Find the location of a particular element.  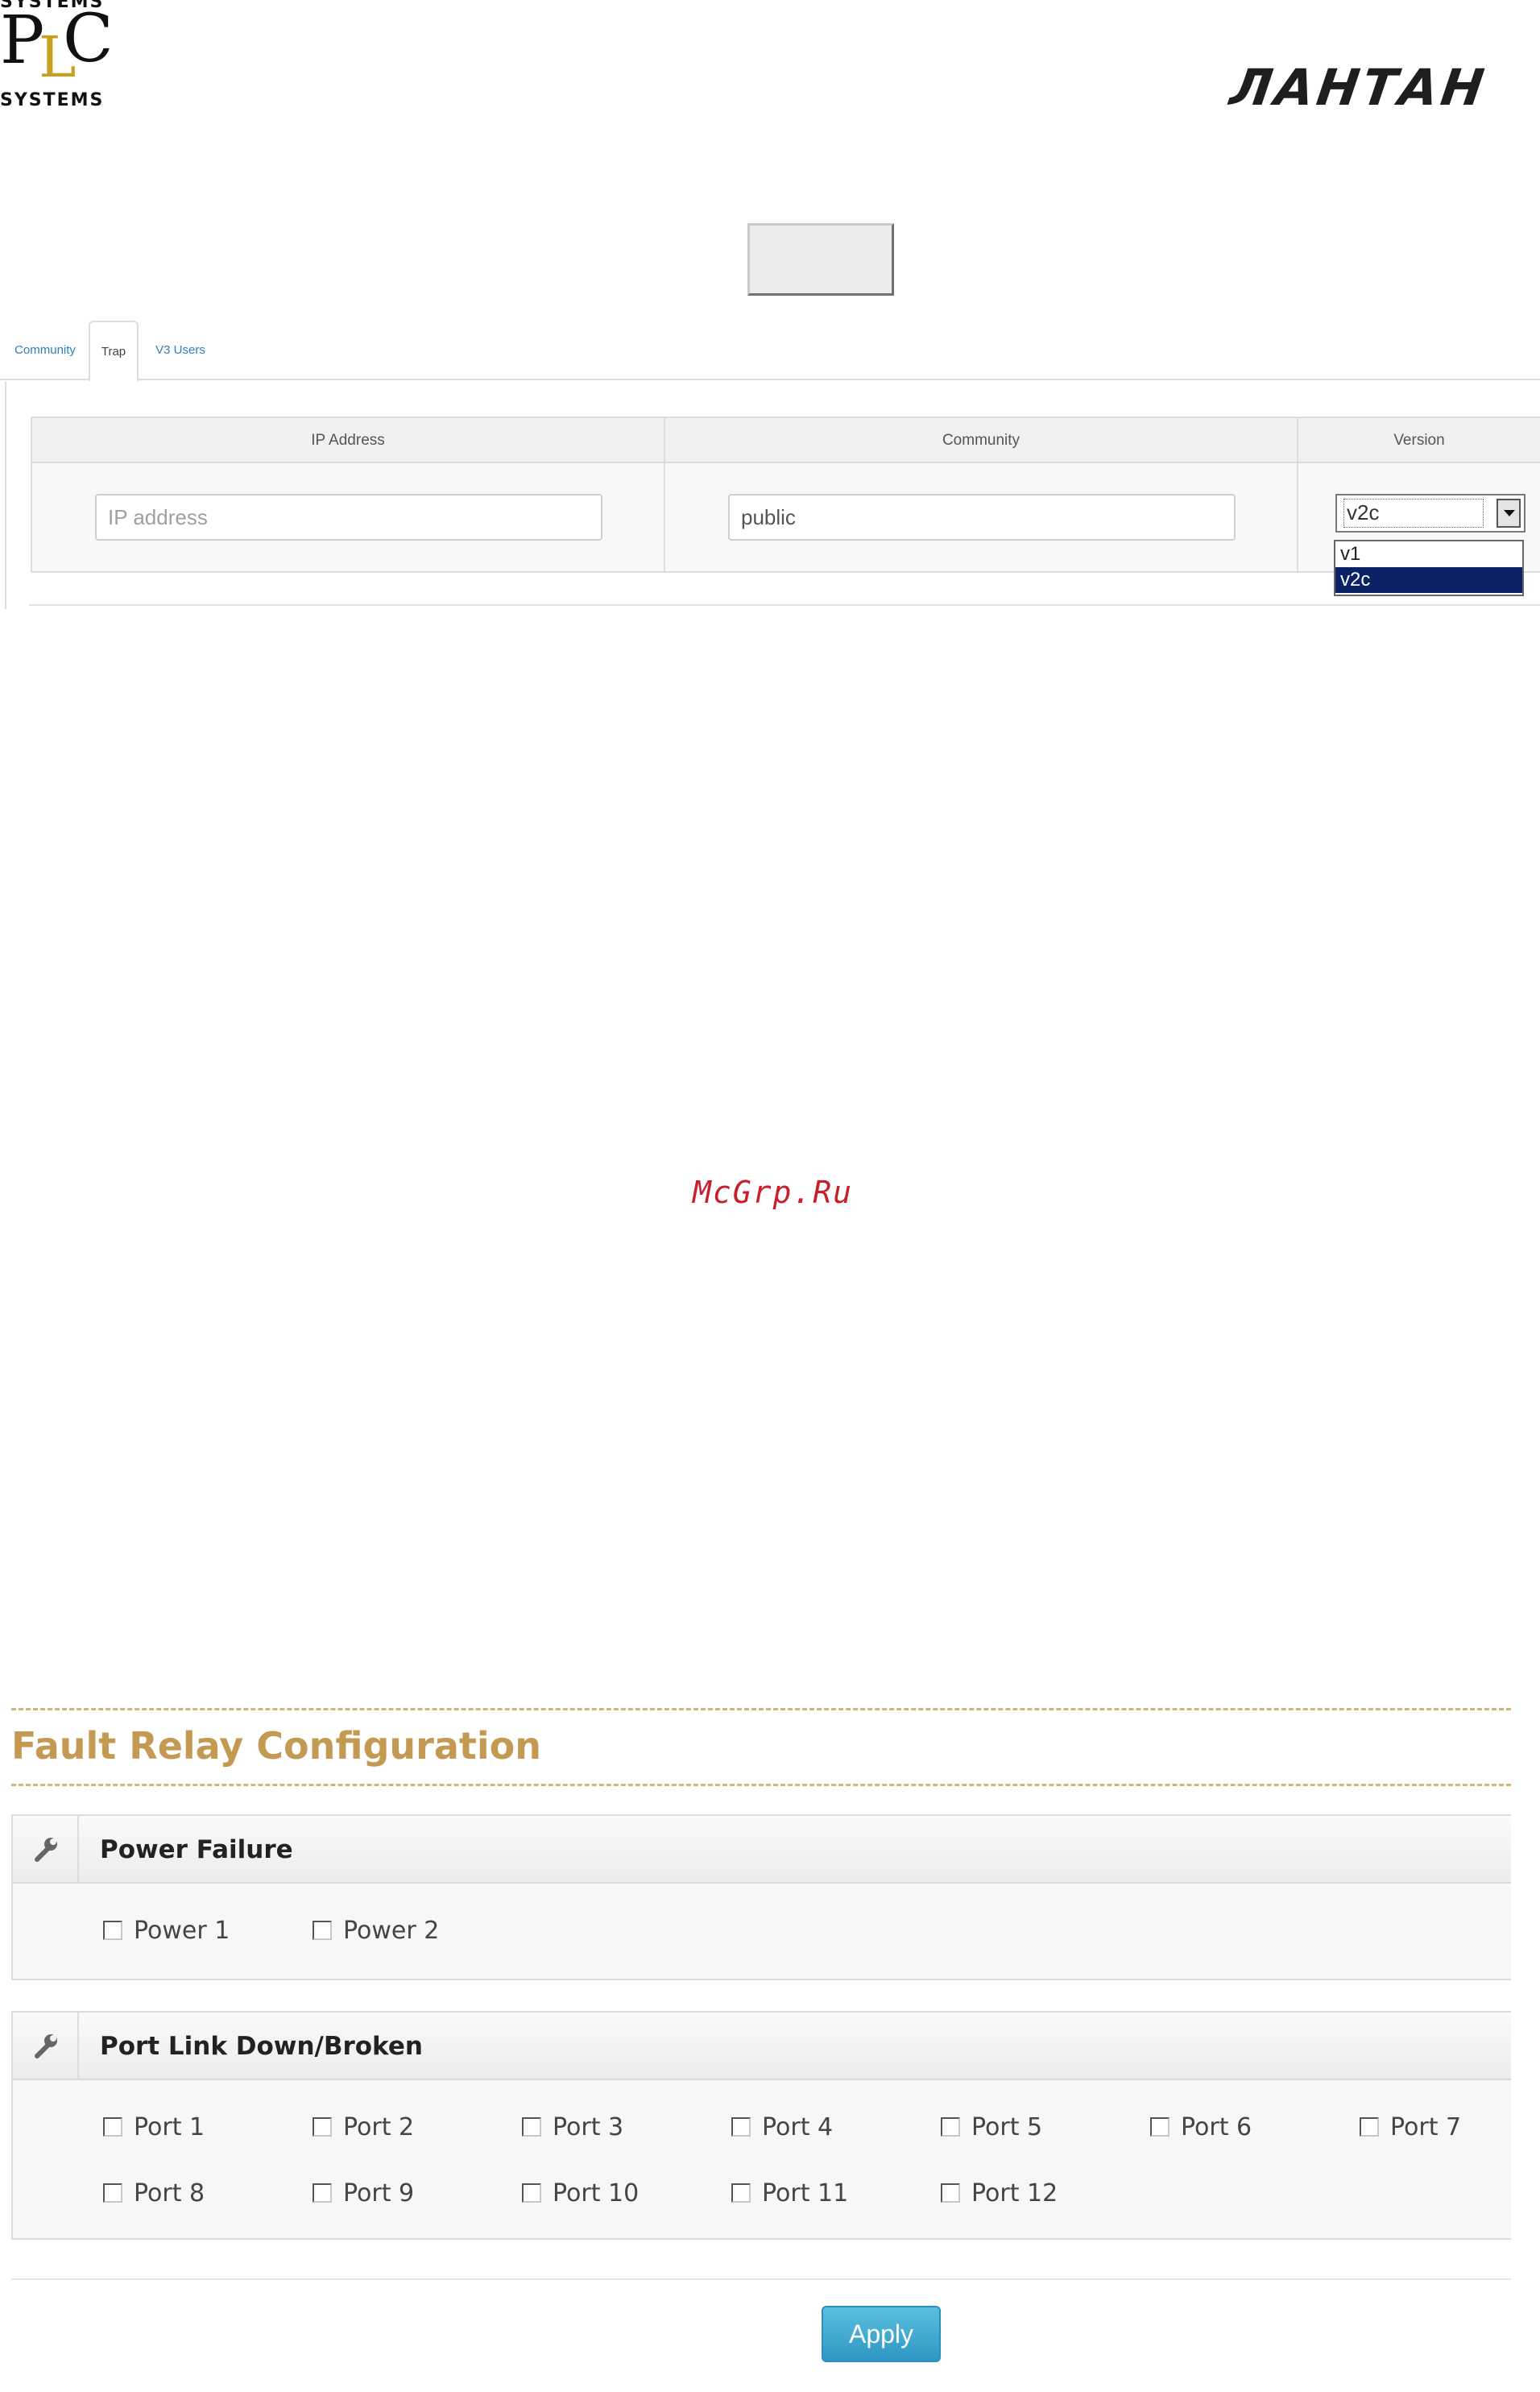

watermark: McGrp.Ru is located at coordinates (773, 1192).